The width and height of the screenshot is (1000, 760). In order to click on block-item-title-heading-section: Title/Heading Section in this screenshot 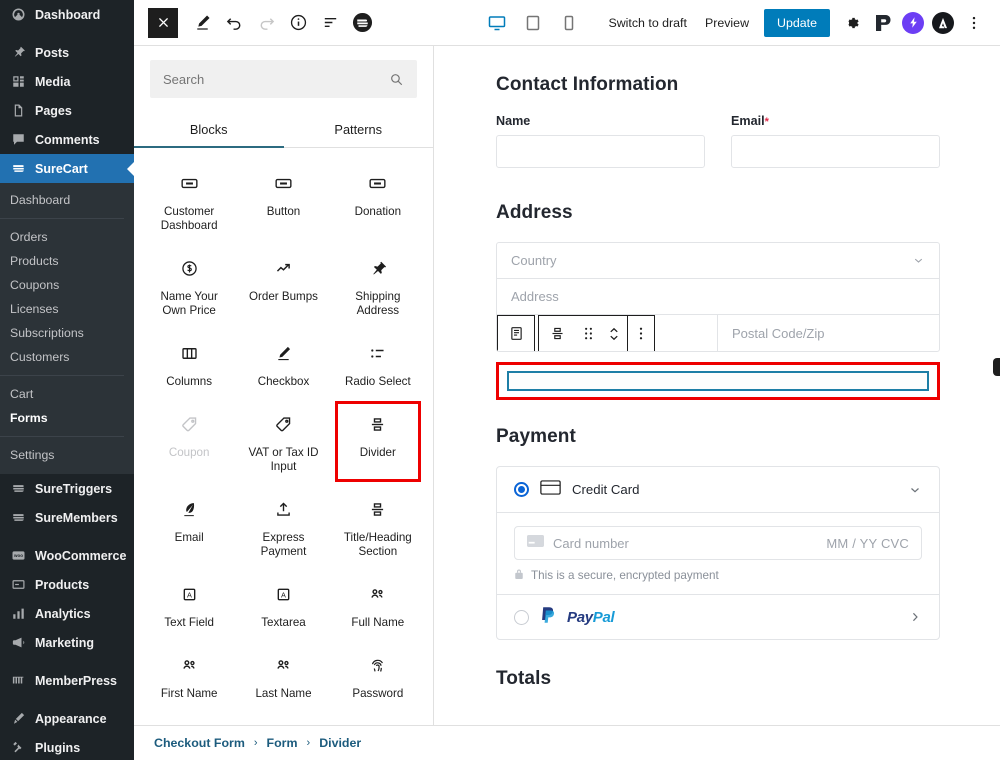, I will do `click(378, 526)`.